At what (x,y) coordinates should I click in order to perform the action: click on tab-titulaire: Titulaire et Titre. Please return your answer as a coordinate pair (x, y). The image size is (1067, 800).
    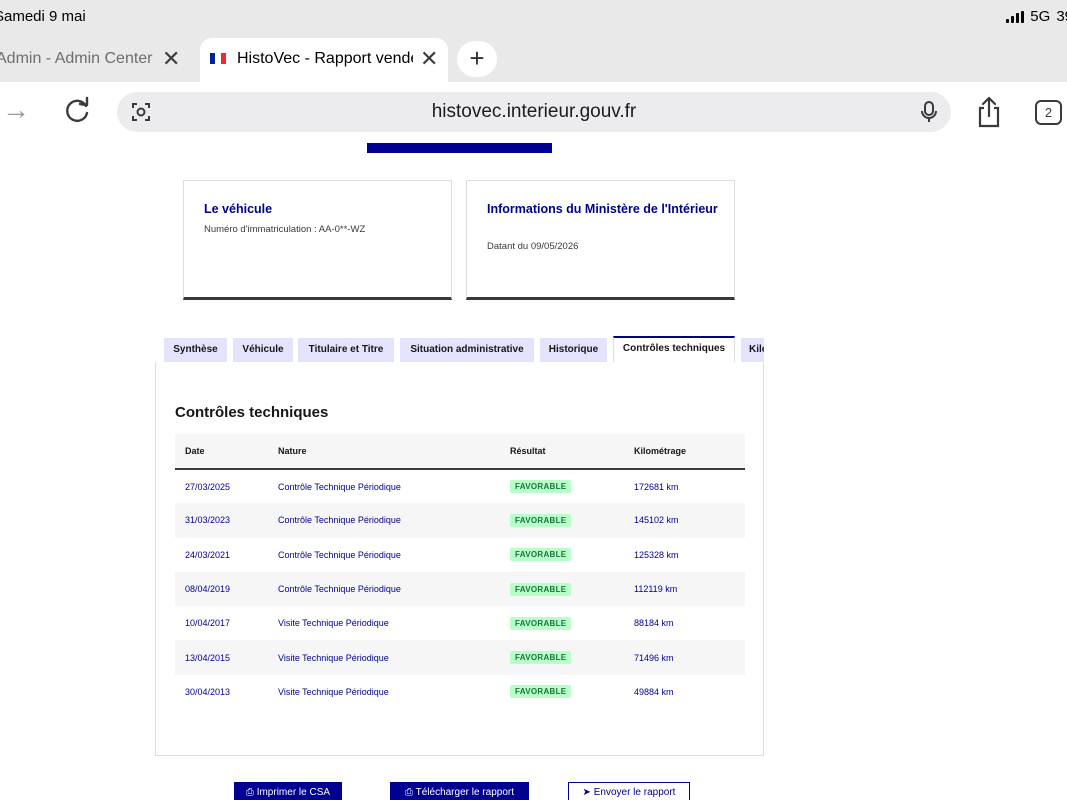
    Looking at the image, I should click on (346, 350).